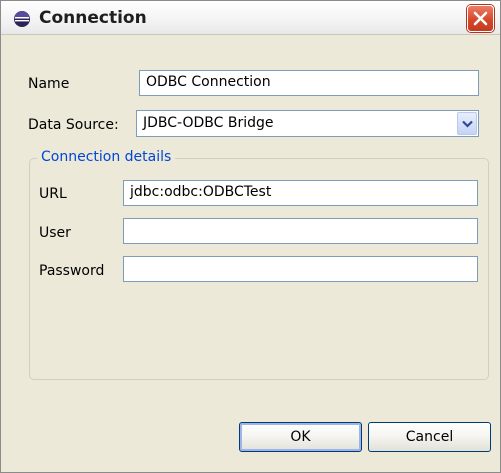  I want to click on cancel-button: Cancel, so click(429, 437).